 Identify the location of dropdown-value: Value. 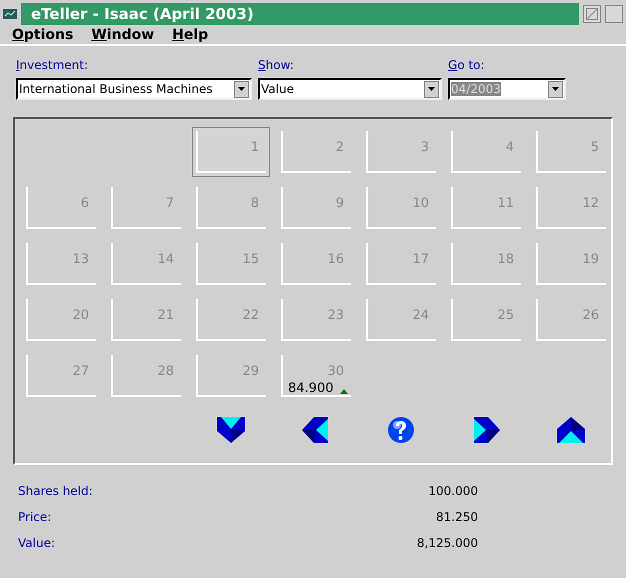
(277, 89).